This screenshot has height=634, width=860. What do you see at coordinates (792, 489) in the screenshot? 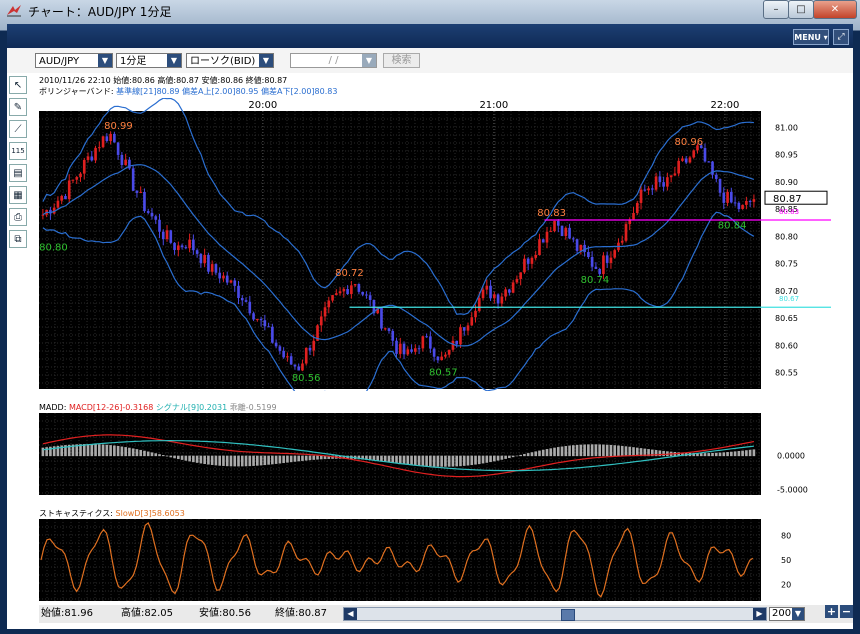
I see `y-tick-label: -5.0000` at bounding box center [792, 489].